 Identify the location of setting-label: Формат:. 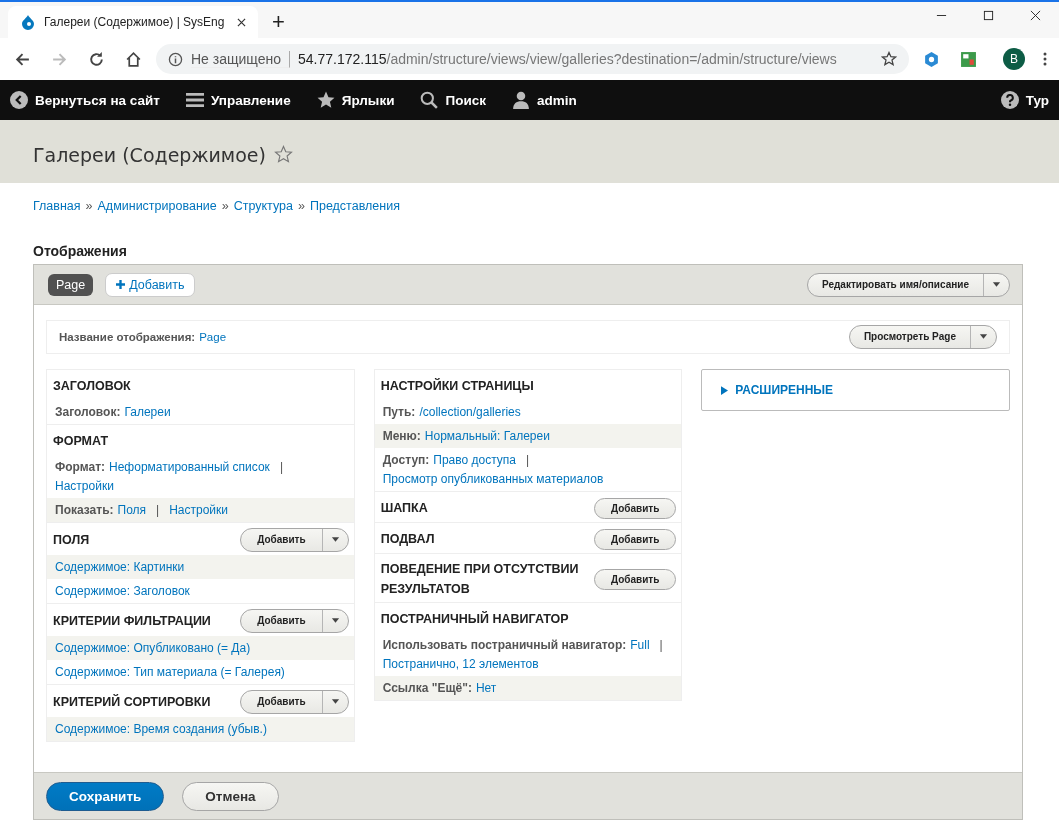
(80, 467).